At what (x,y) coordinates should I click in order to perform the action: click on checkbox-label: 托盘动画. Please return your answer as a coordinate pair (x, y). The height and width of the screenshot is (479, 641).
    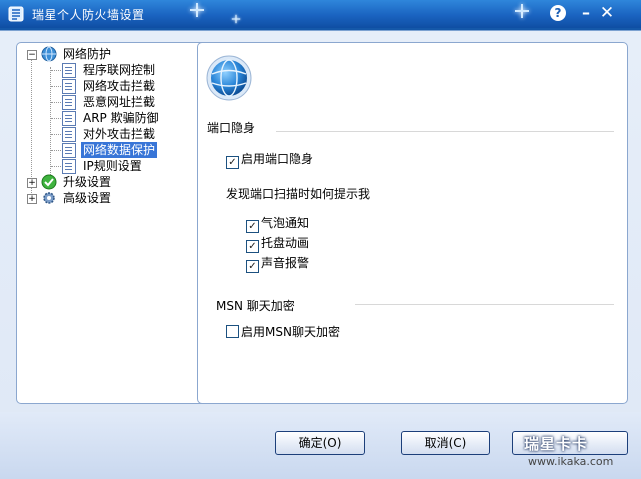
    Looking at the image, I should click on (285, 243).